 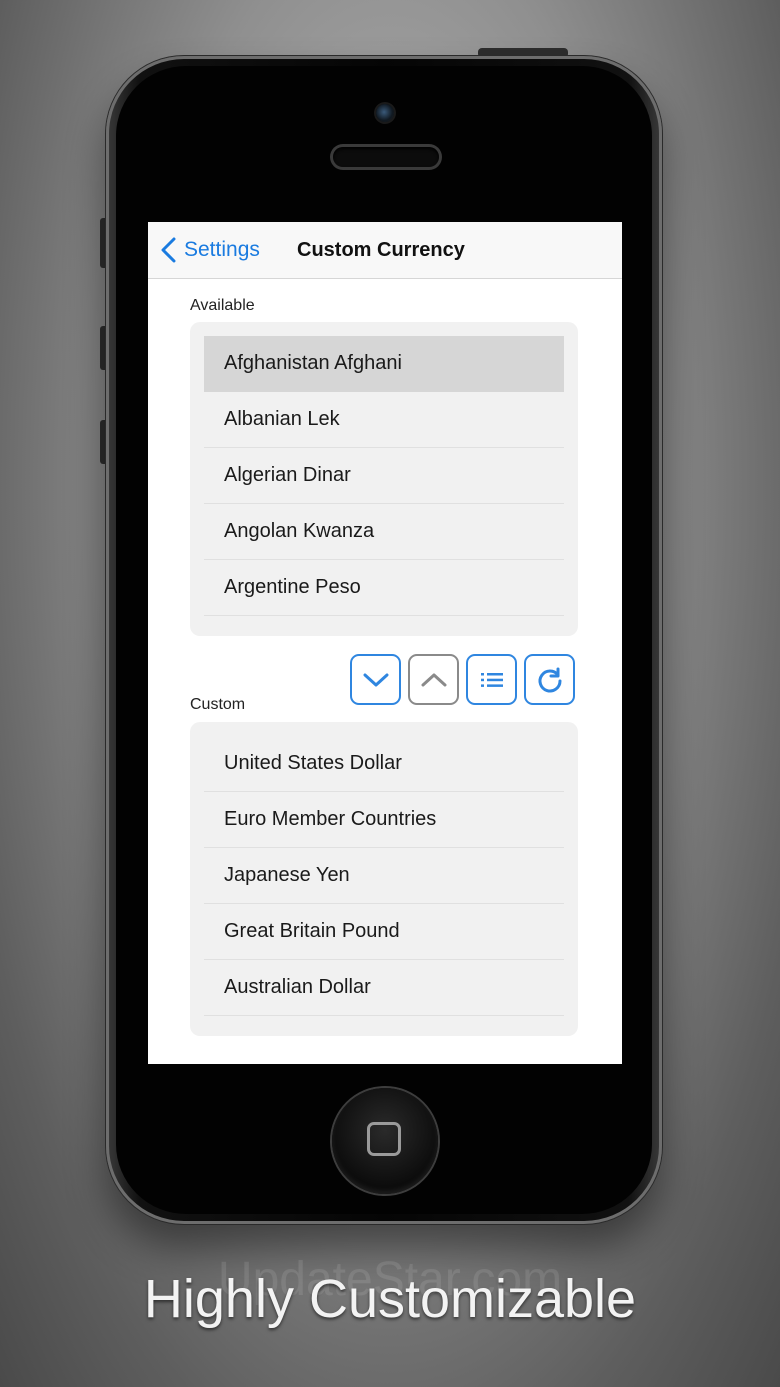 What do you see at coordinates (384, 876) in the screenshot?
I see `list-item: Japanese Yen` at bounding box center [384, 876].